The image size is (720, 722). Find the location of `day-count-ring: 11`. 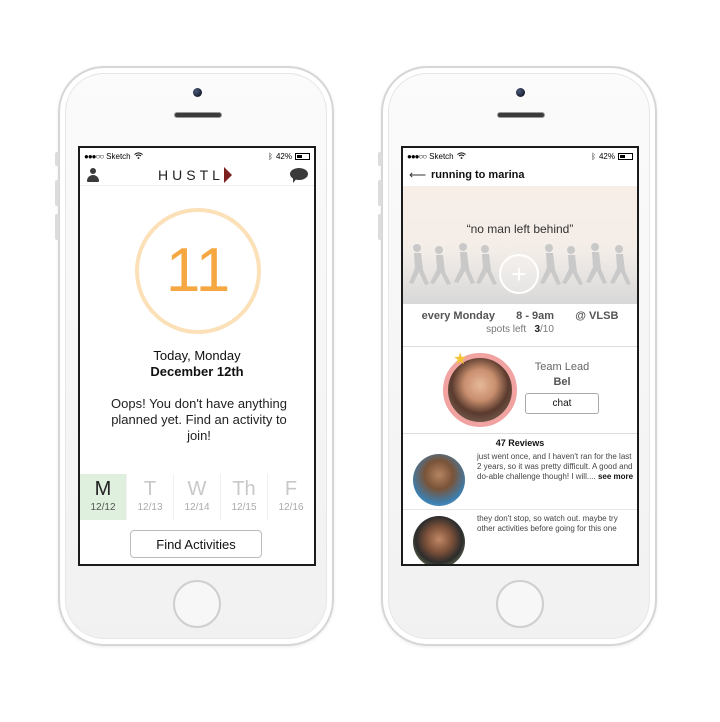

day-count-ring: 11 is located at coordinates (198, 271).